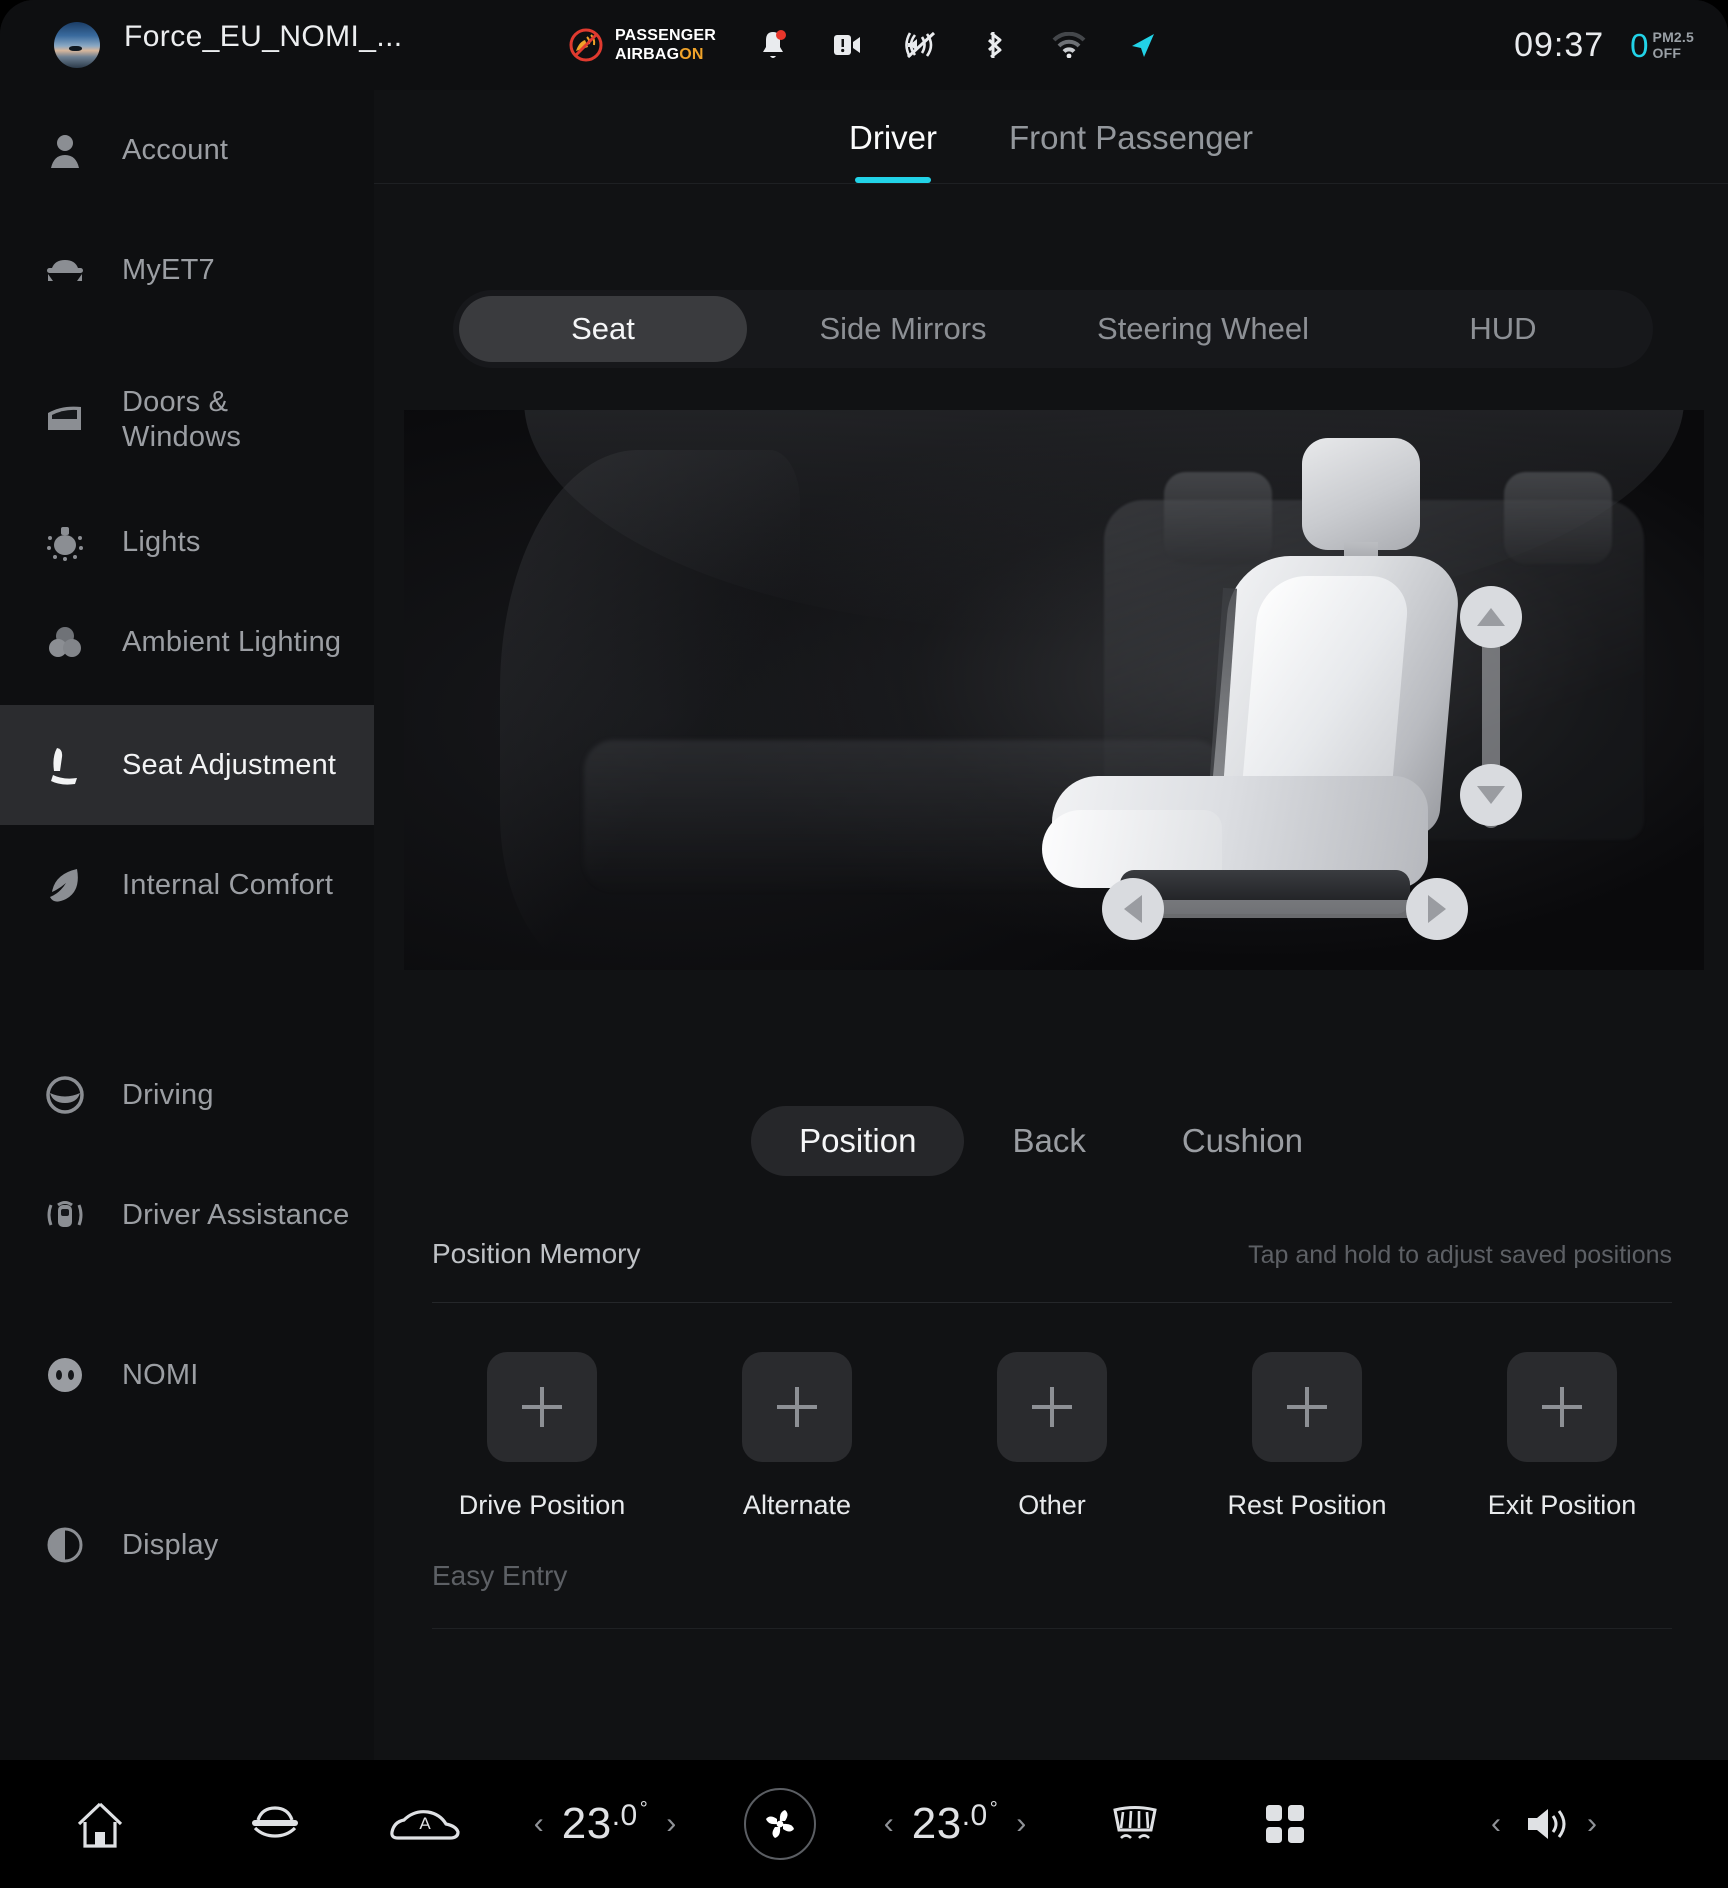 The image size is (1728, 1888). I want to click on preset-label: Rest Position, so click(1307, 1505).